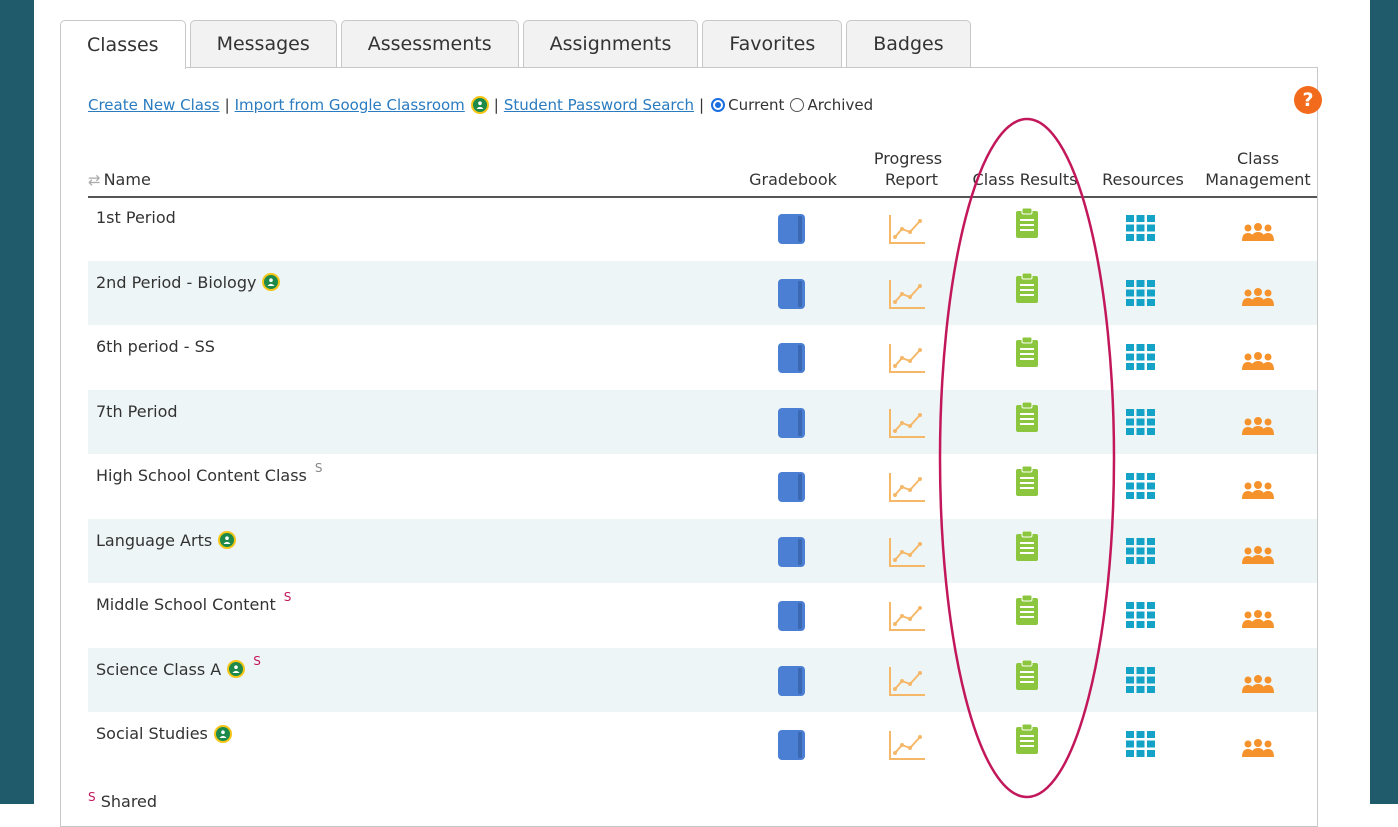 This screenshot has width=1398, height=827. I want to click on class-name-label: 2nd Period - Biology, so click(176, 282).